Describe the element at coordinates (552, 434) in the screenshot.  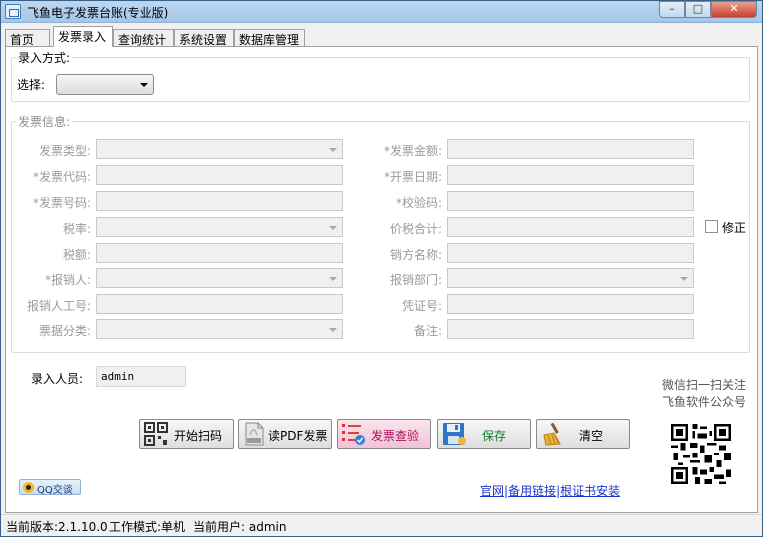
I see `broom-icon` at that location.